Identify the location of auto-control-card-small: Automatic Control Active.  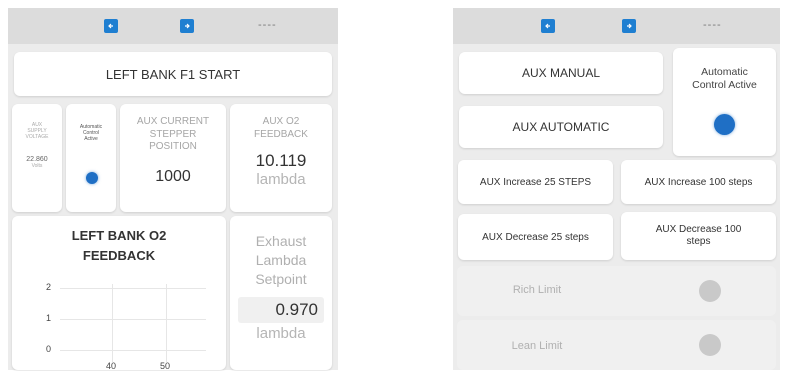
(91, 158).